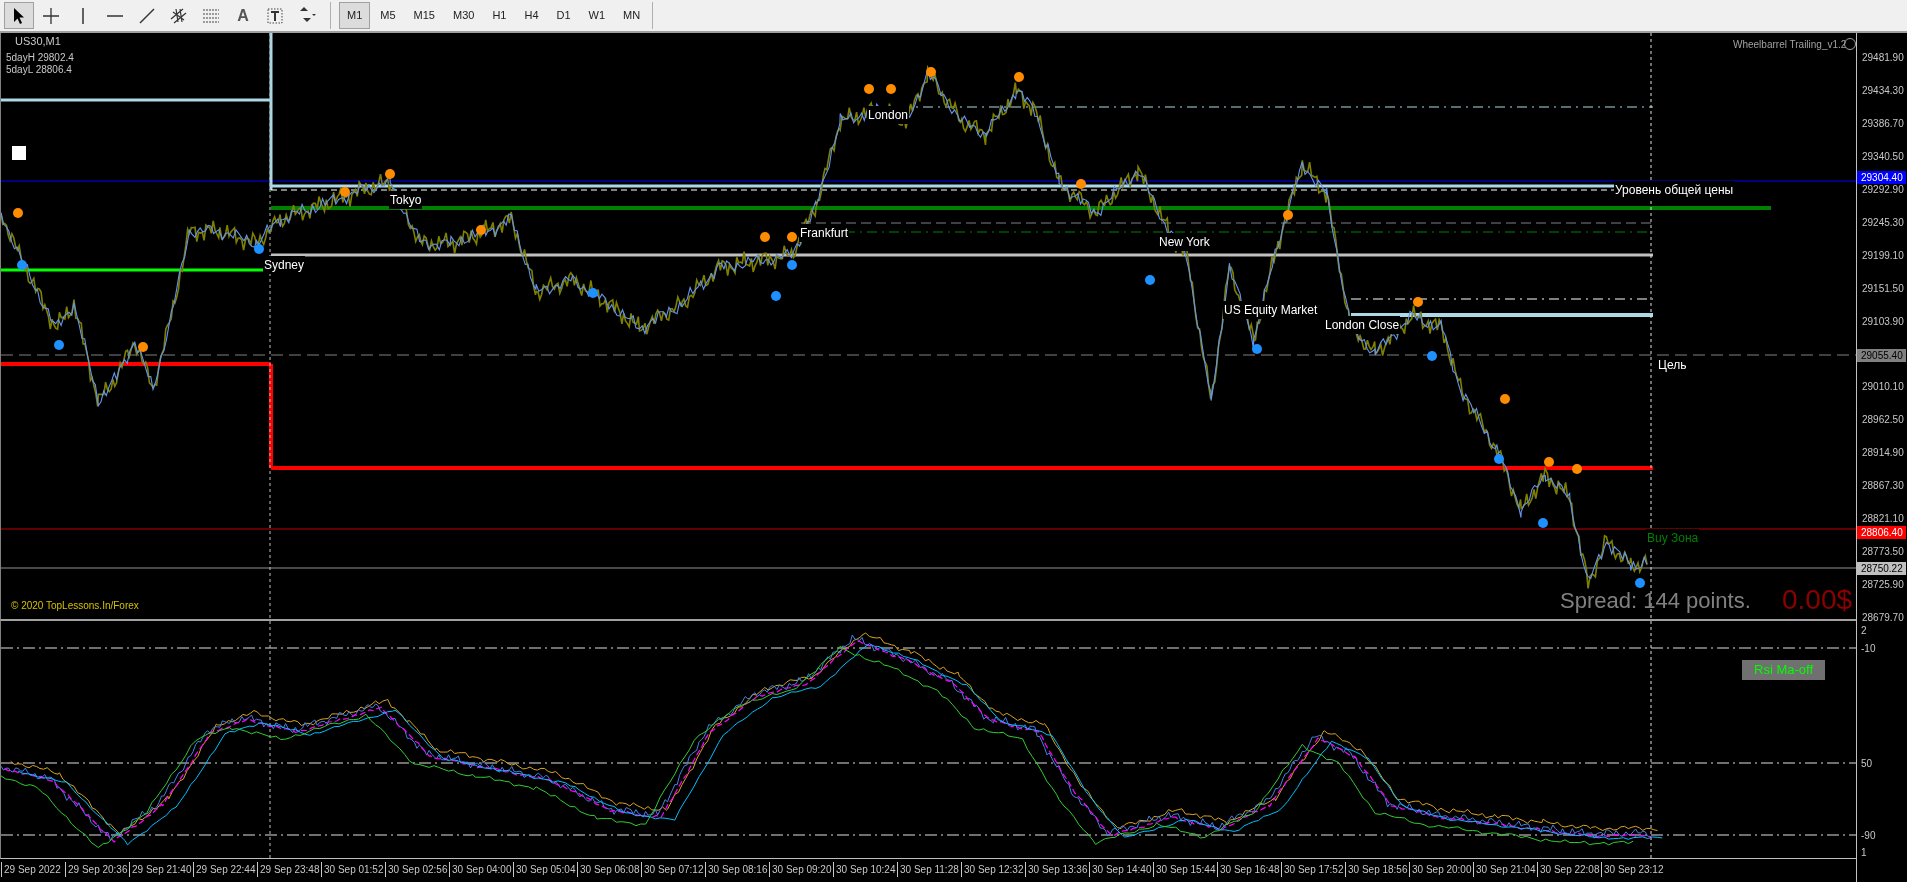  What do you see at coordinates (406, 200) in the screenshot?
I see `session-label: Tokyo` at bounding box center [406, 200].